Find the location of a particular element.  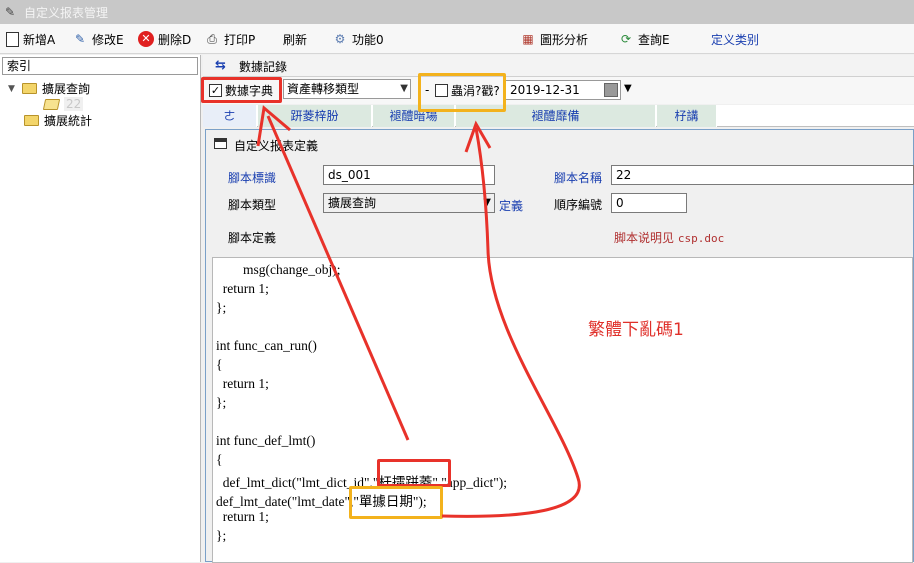

new-label: 新增A is located at coordinates (39, 39).